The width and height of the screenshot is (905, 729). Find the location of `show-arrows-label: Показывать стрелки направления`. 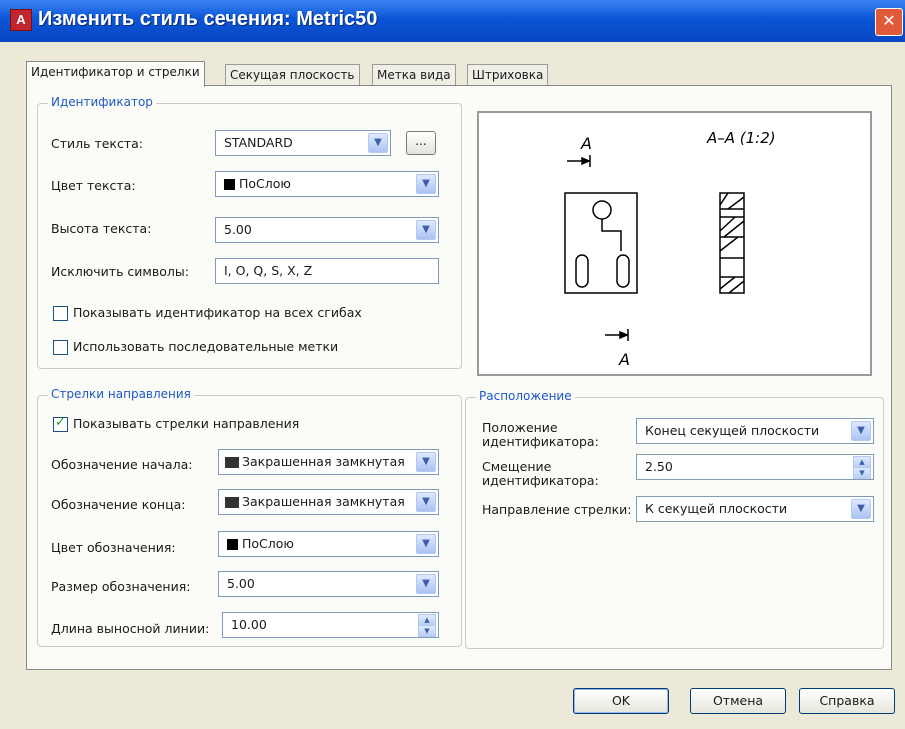

show-arrows-label: Показывать стрелки направления is located at coordinates (186, 423).